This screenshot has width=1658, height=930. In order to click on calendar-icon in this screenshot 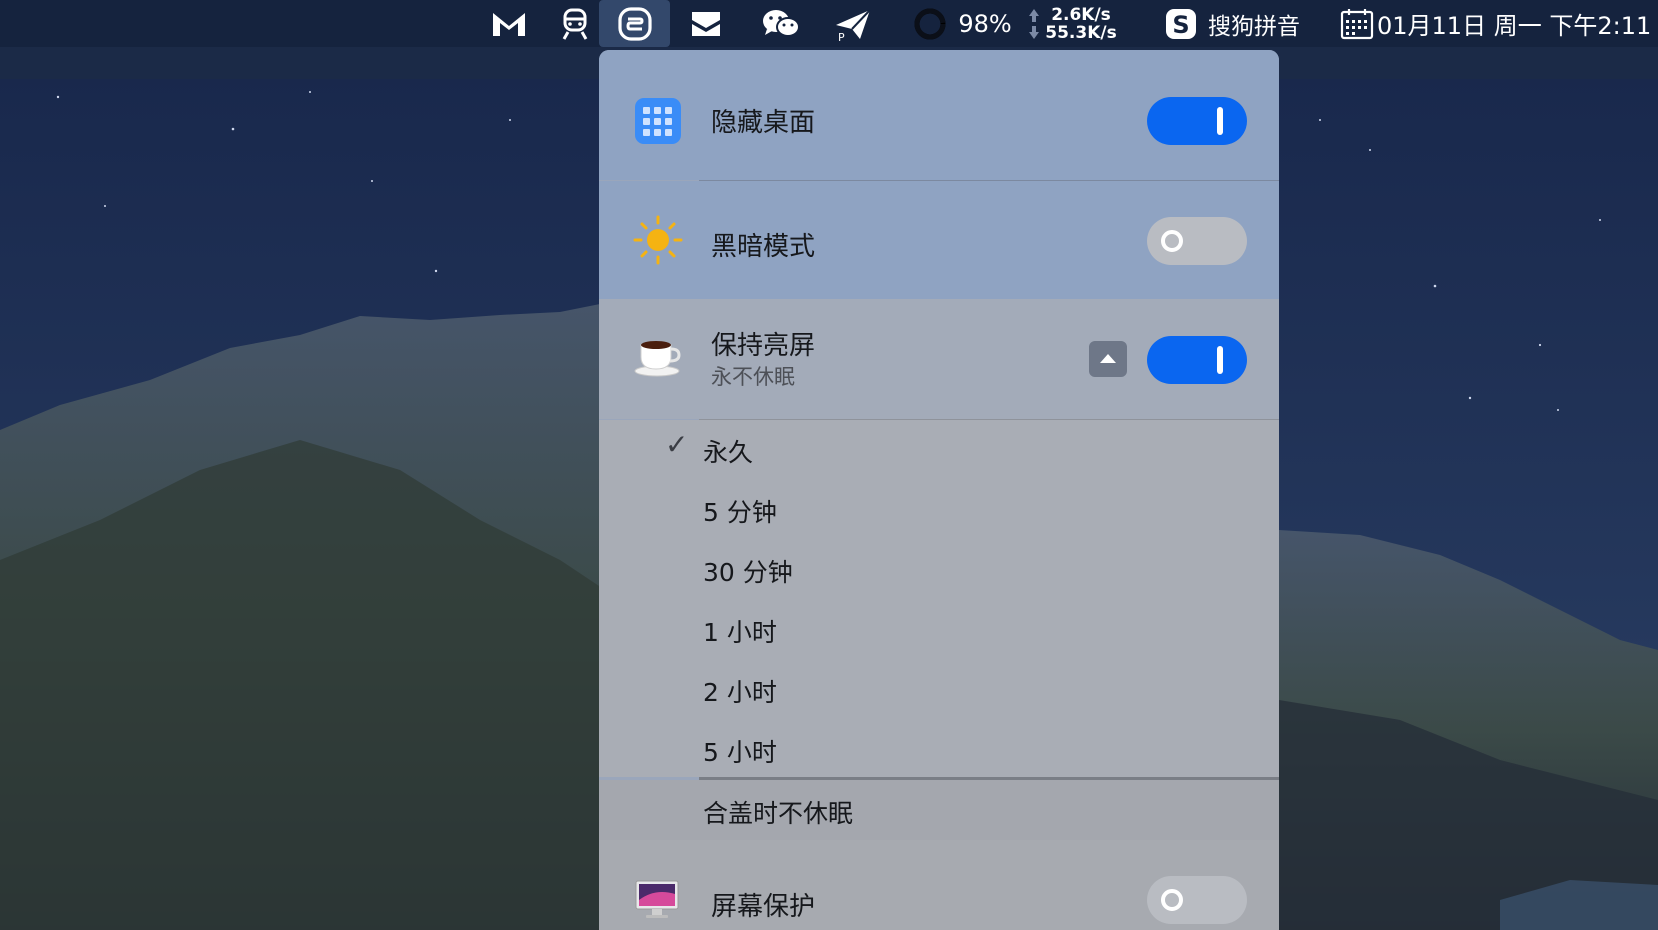, I will do `click(1357, 23)`.